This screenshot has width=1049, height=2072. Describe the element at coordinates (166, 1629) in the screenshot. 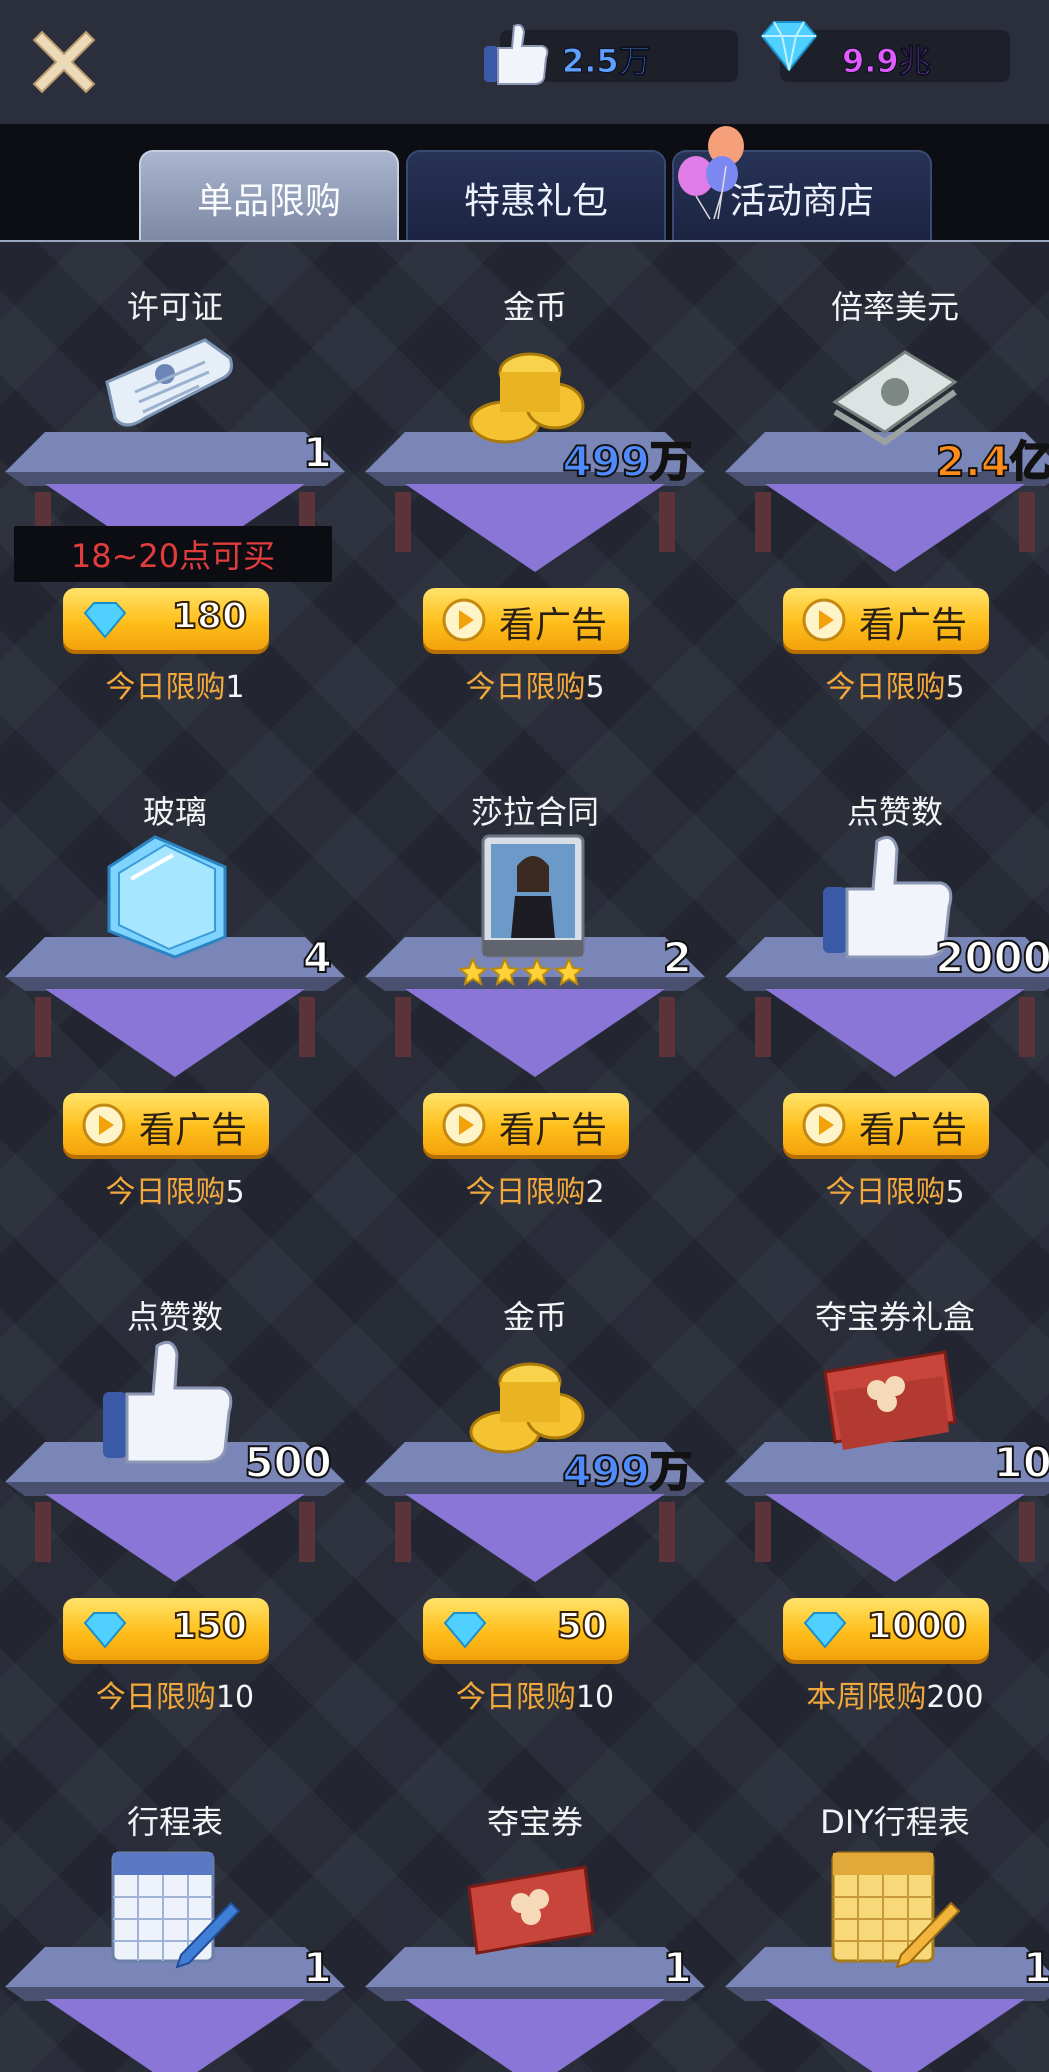

I see `buy-gem-button: 150` at that location.